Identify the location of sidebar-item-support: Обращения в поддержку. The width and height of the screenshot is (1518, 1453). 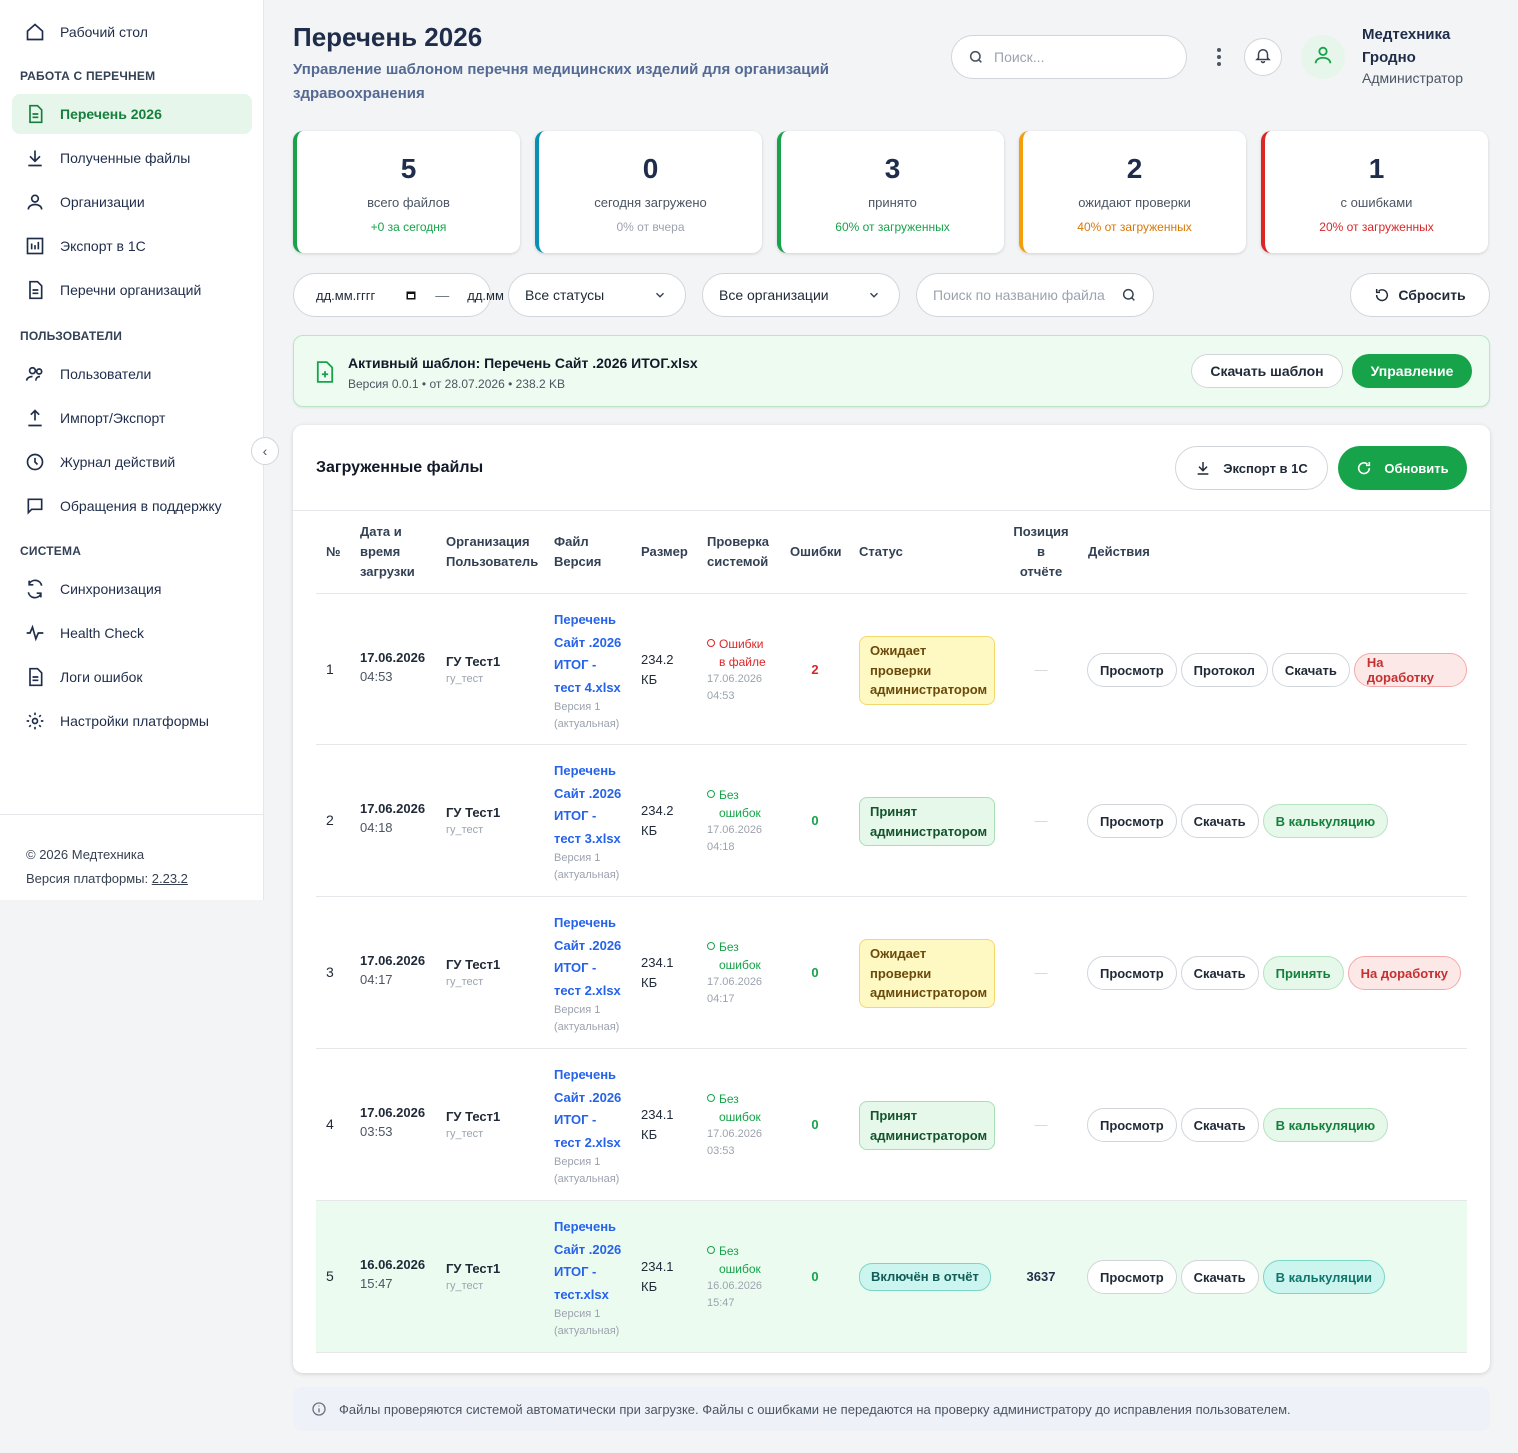
(132, 506).